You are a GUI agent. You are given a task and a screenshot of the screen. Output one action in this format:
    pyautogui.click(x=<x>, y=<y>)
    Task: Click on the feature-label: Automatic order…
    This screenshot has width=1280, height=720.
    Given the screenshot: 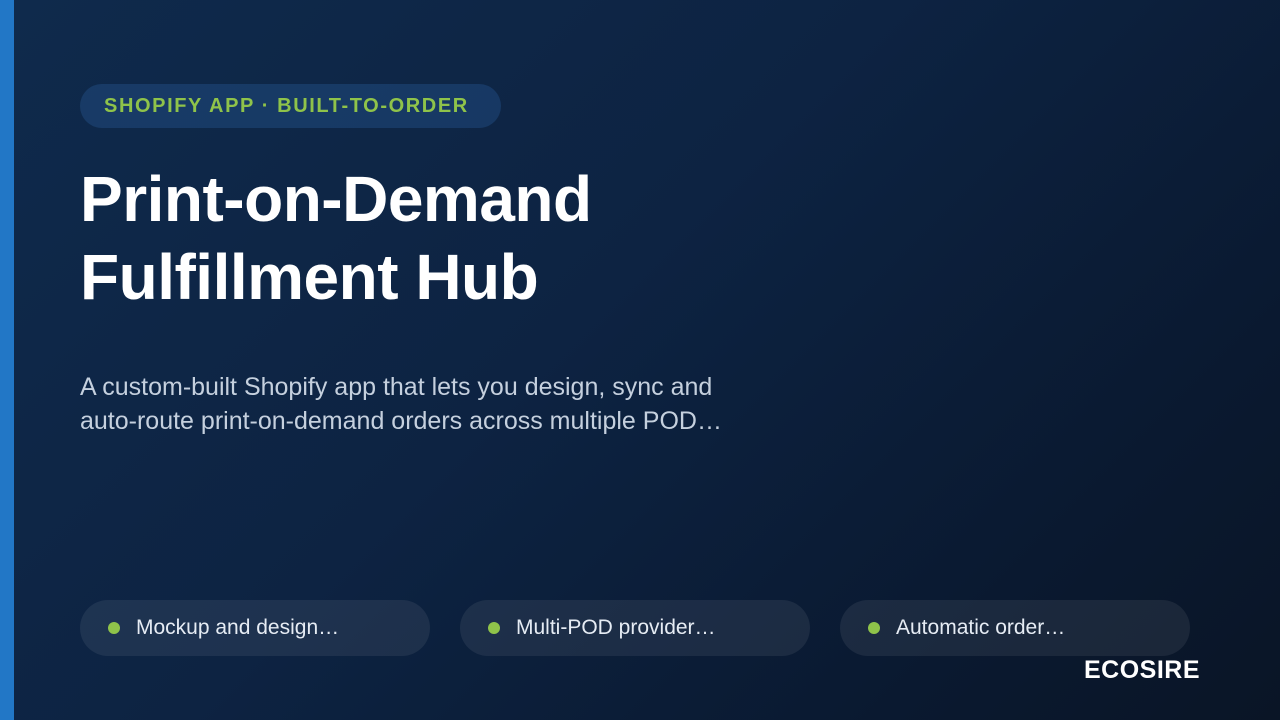 What is the action you would take?
    pyautogui.click(x=981, y=627)
    